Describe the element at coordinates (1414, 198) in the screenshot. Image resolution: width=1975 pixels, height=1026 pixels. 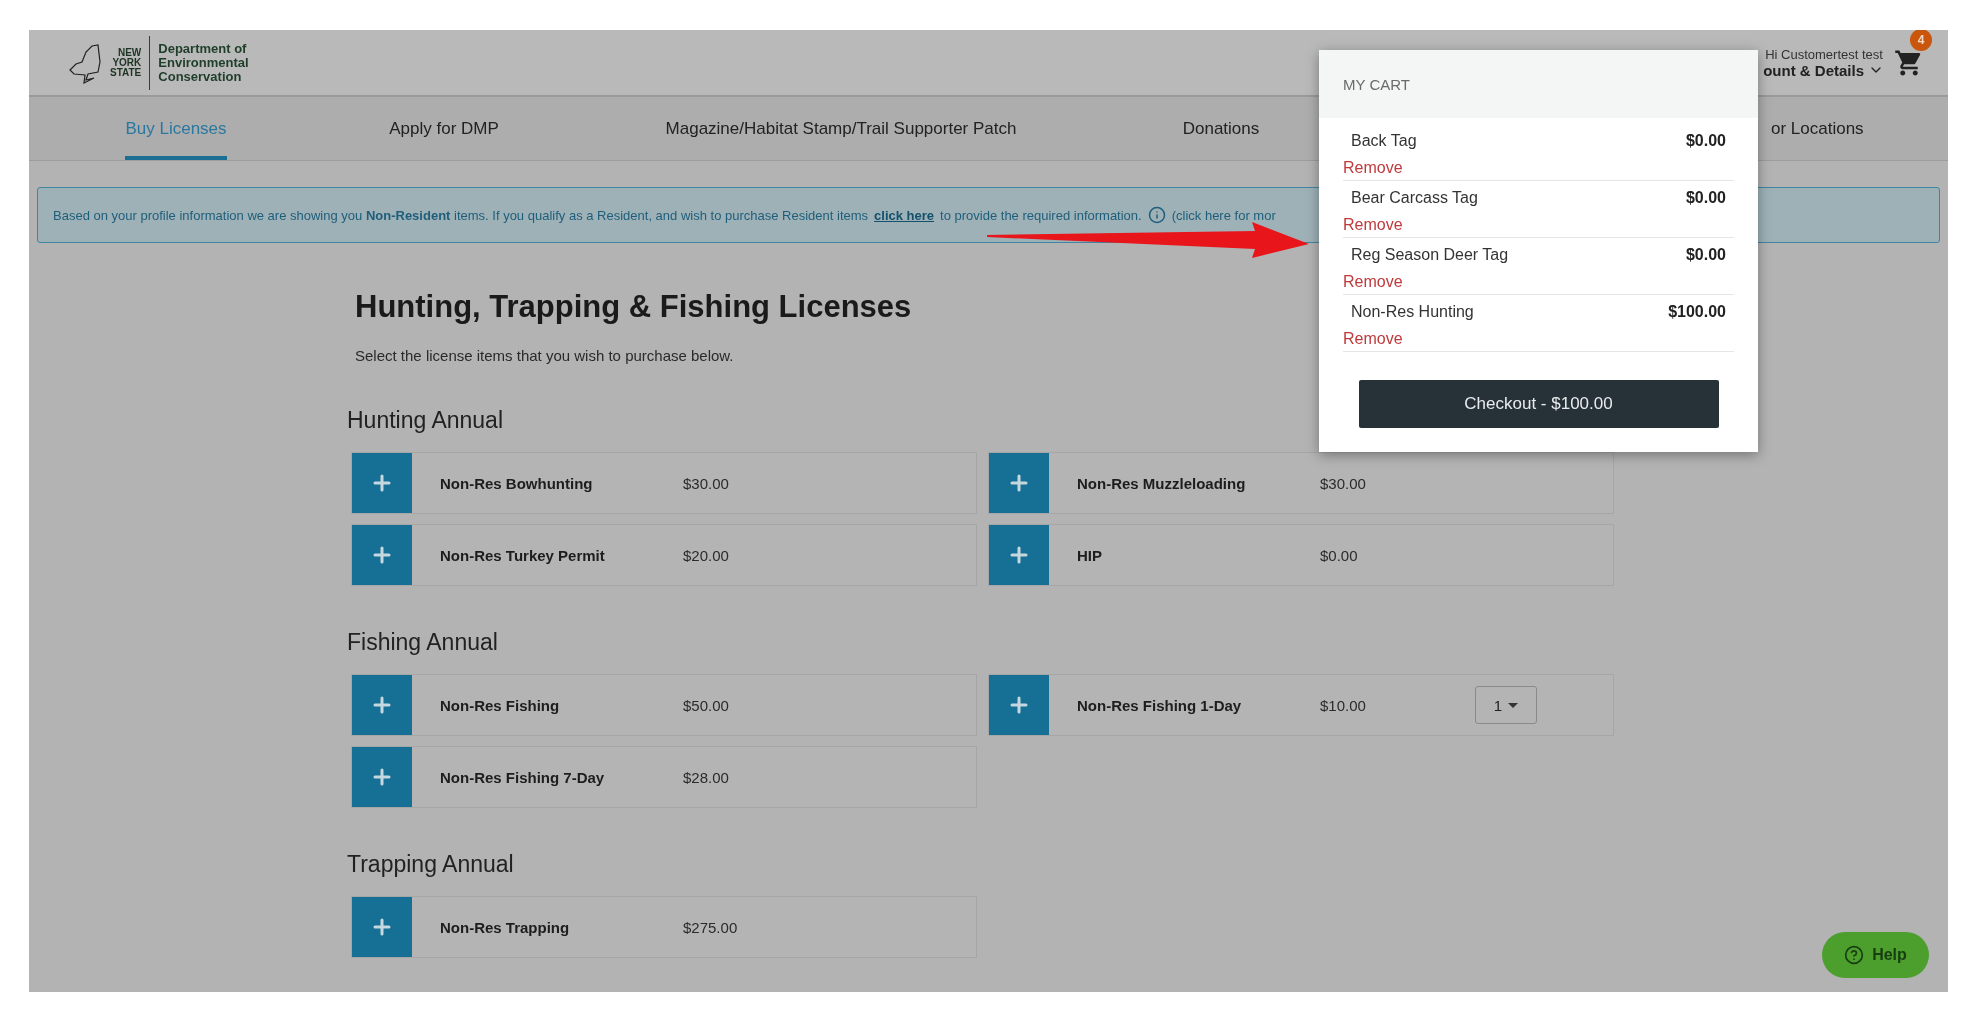
I see `cart-item-name: Bear Carcass Tag` at that location.